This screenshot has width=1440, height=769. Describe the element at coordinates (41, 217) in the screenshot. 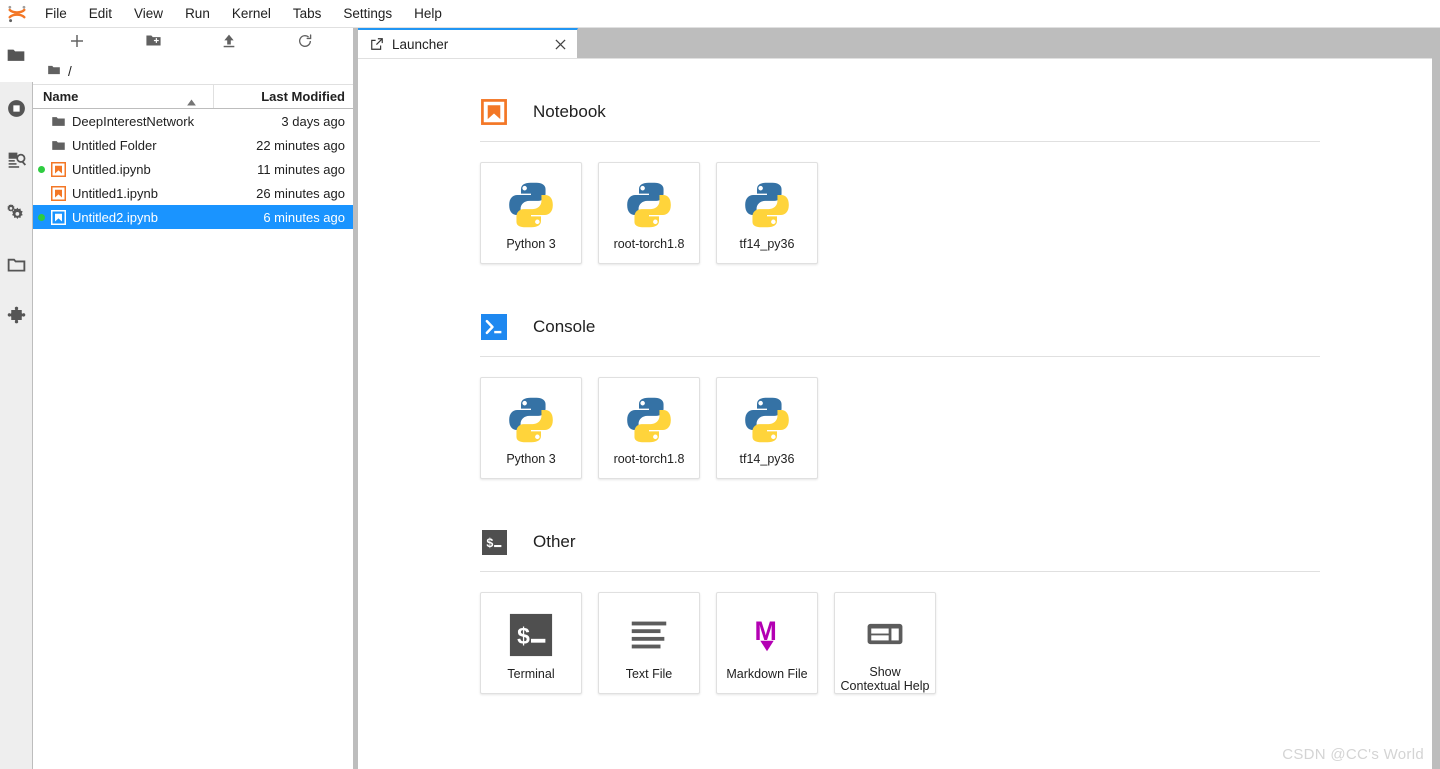

I see `kernel-running-indicator` at that location.